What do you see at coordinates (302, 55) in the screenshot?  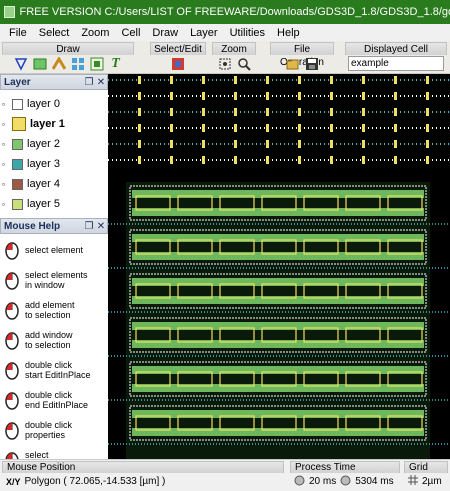 I see `file-operation-group-label: File Operation` at bounding box center [302, 55].